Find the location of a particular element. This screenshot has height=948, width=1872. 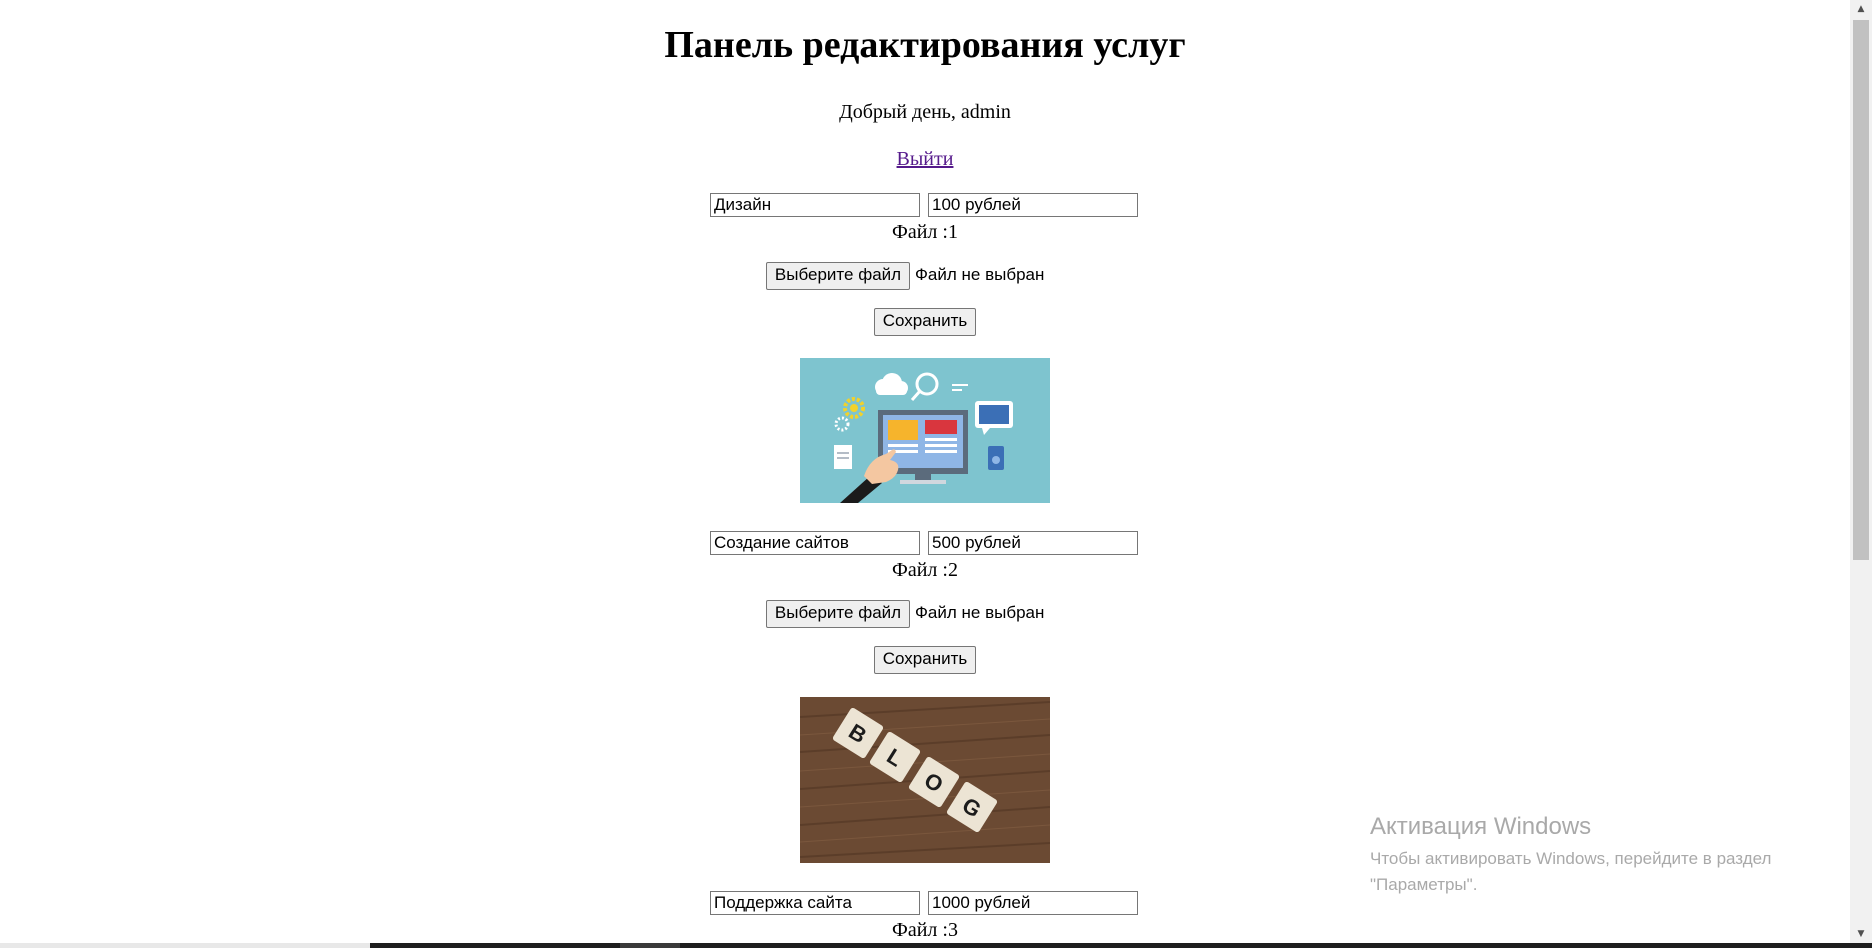

file-label: Файл :3 is located at coordinates (925, 930).